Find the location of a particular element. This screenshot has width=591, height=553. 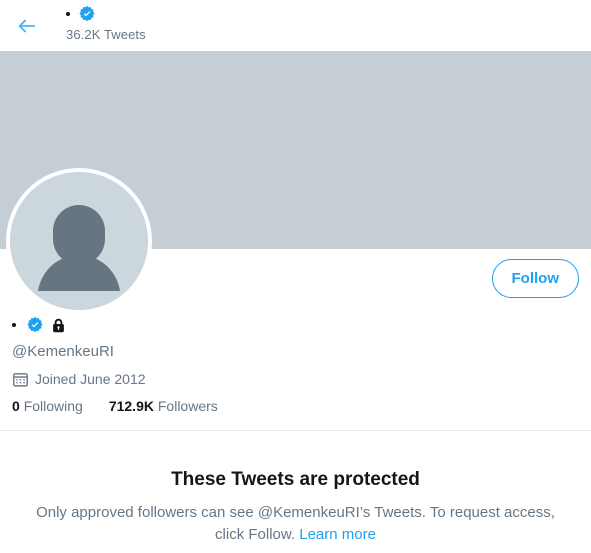

lock-icon is located at coordinates (58, 325).